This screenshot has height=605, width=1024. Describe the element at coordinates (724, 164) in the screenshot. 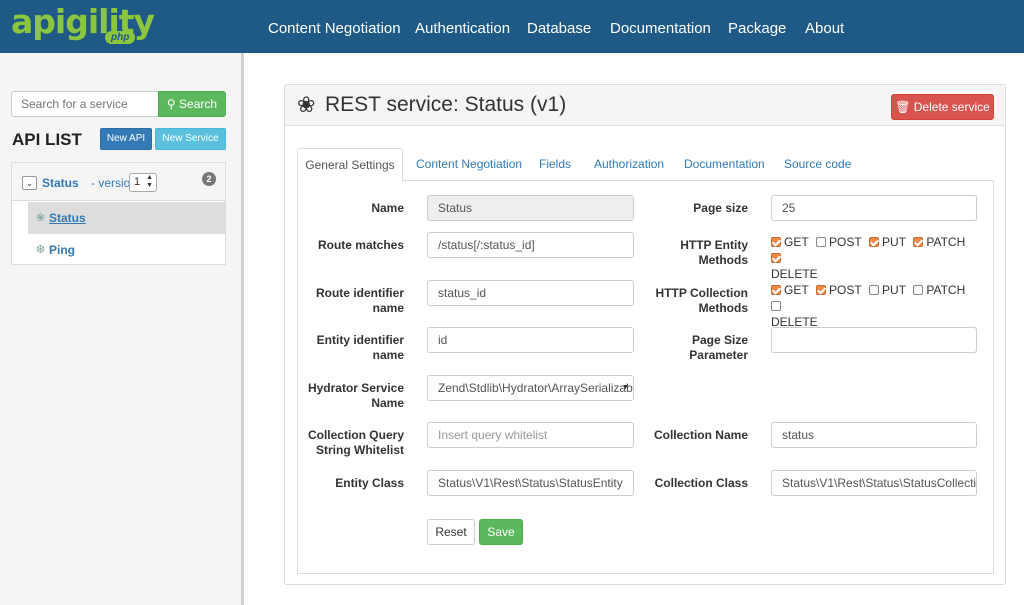

I see `tab-documentation: Documentation` at that location.